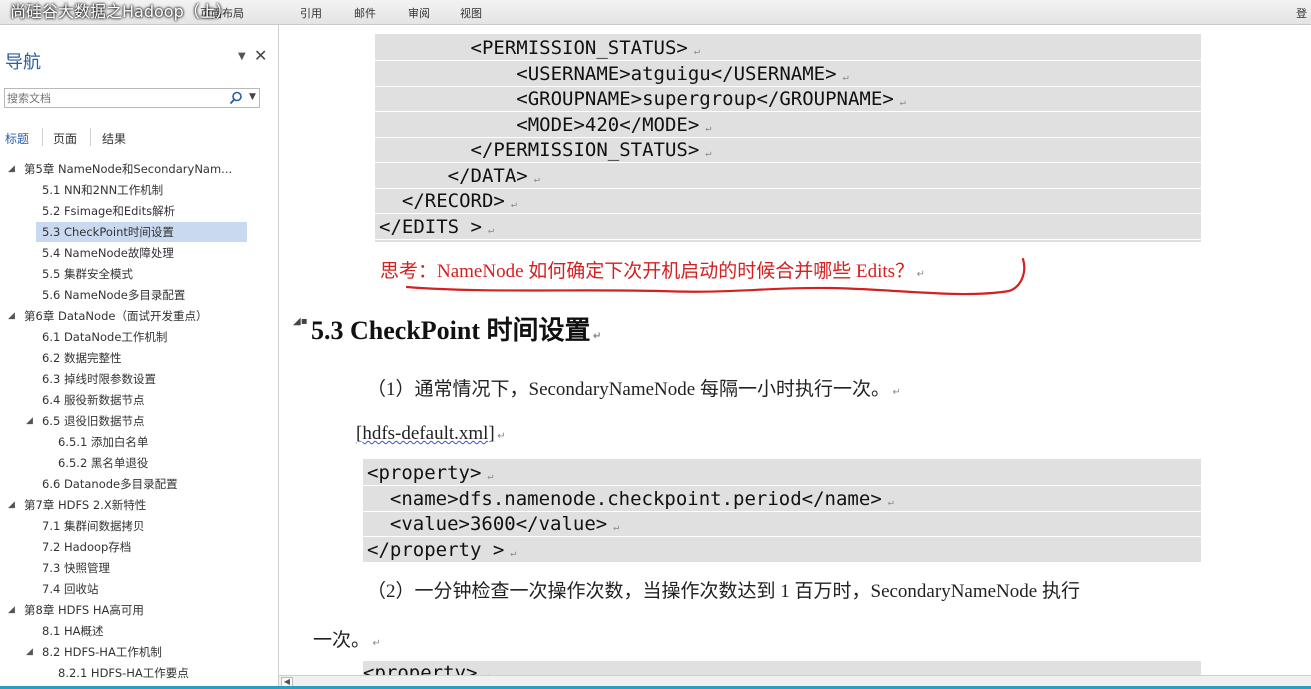 The width and height of the screenshot is (1311, 689). I want to click on search-input, so click(114, 98).